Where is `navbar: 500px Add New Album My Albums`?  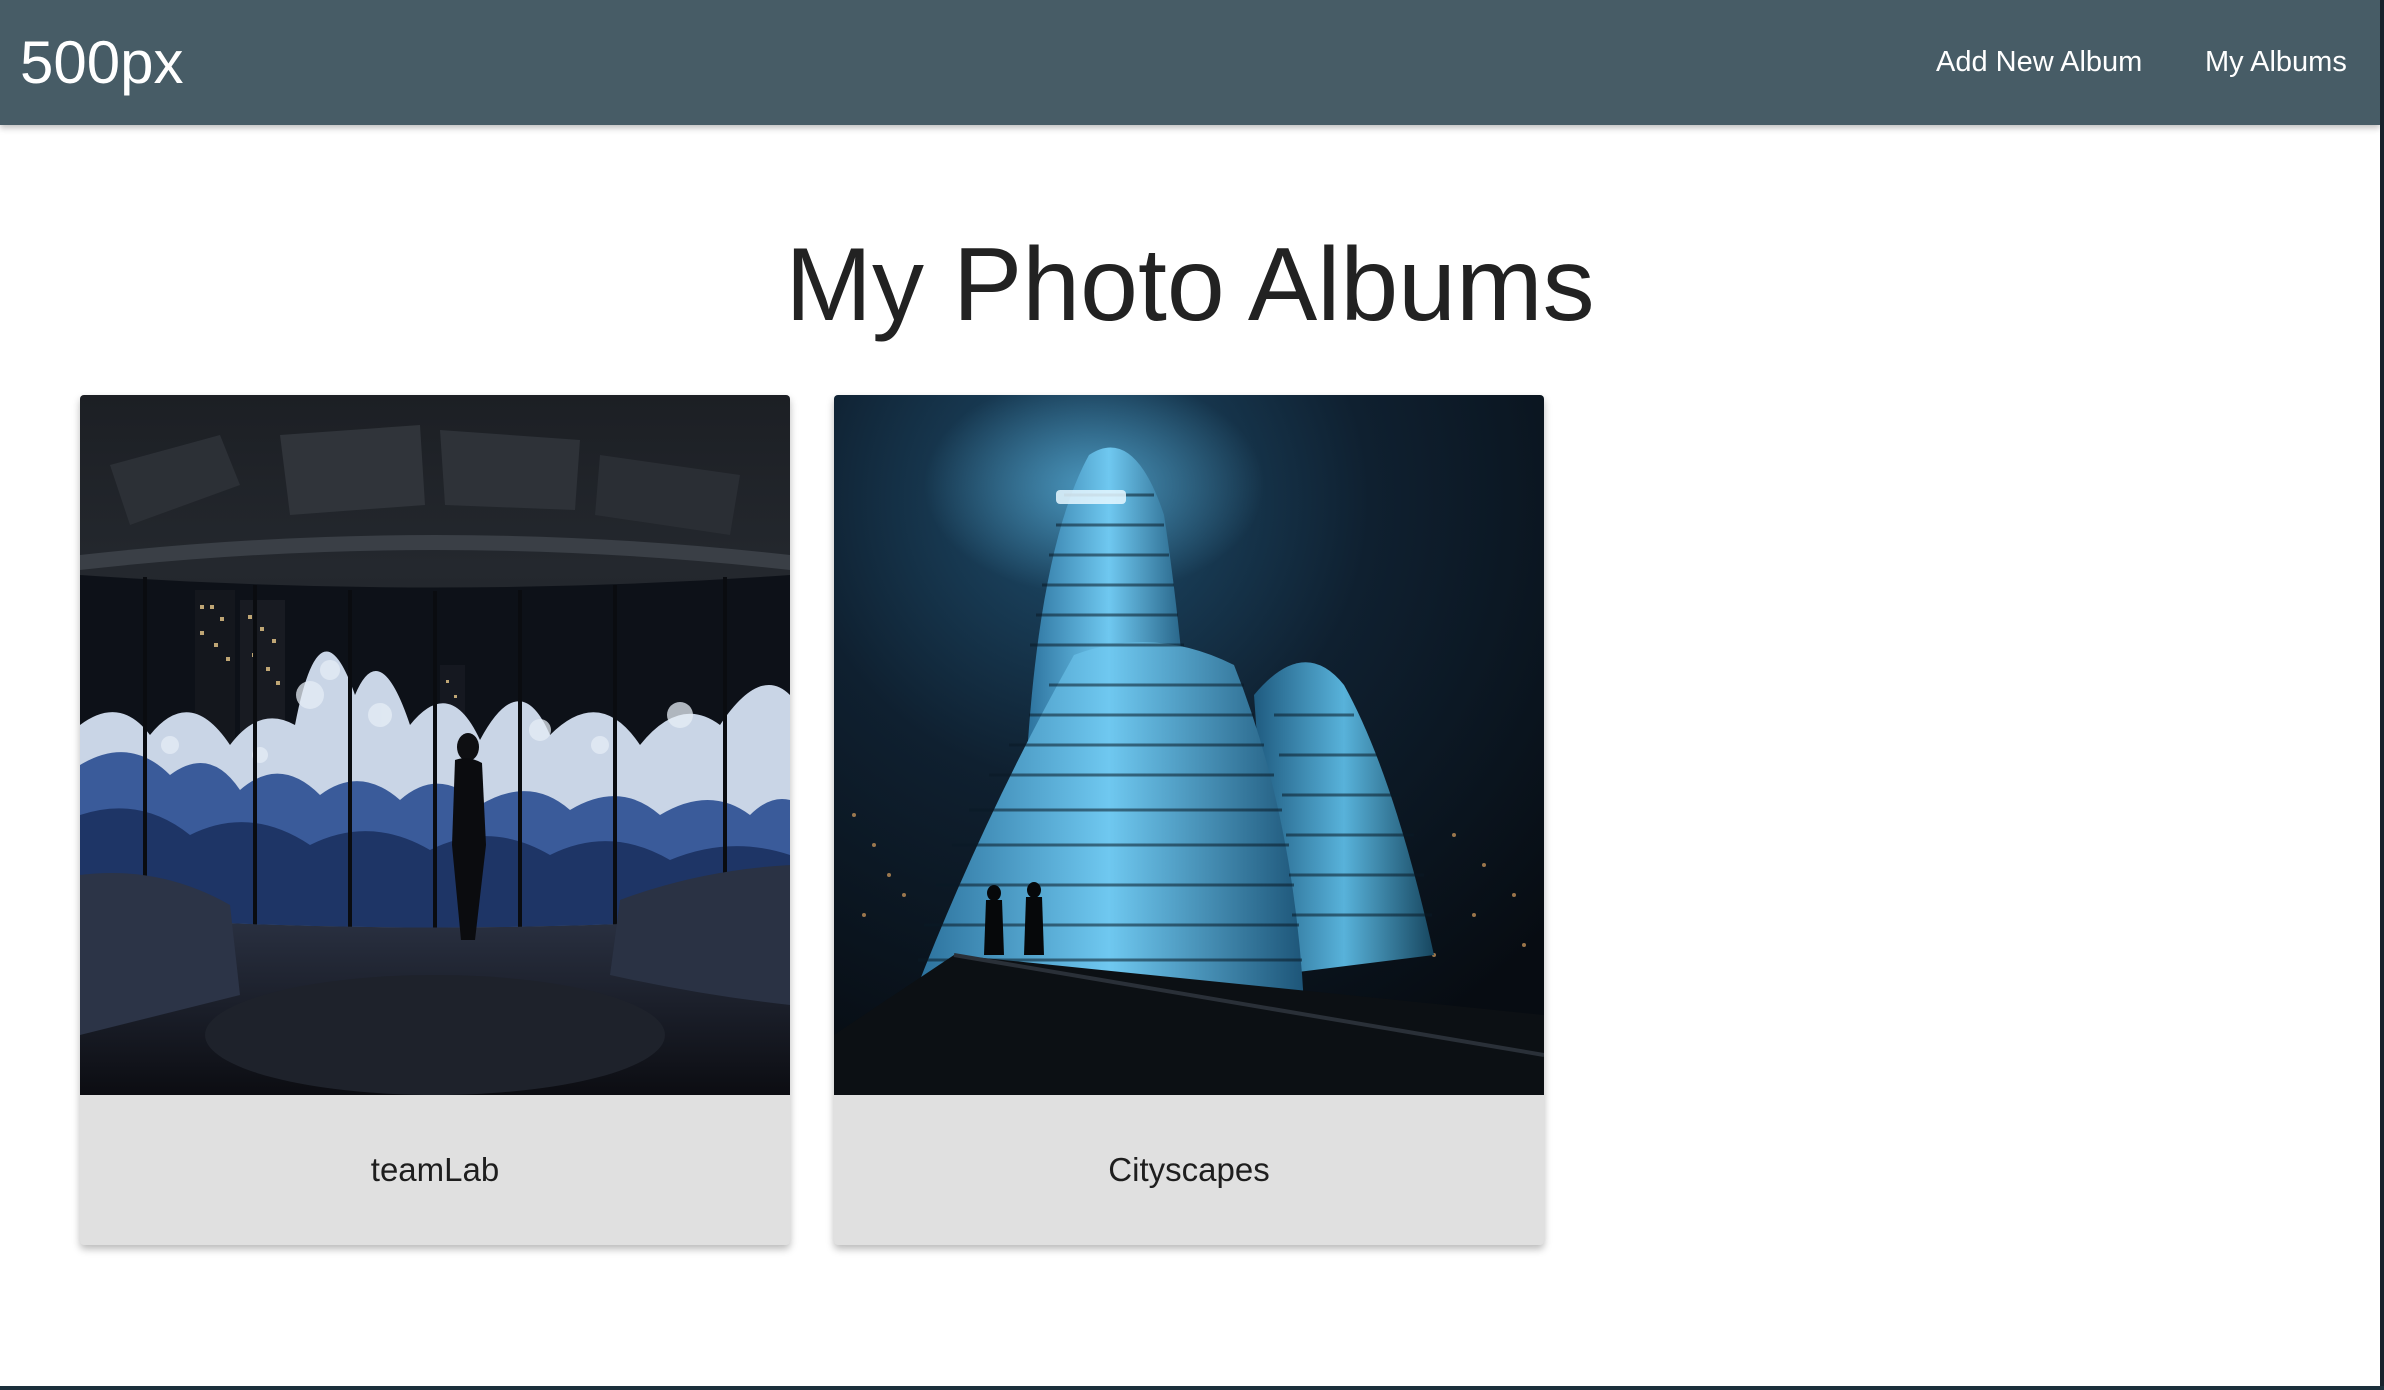
navbar: 500px Add New Album My Albums is located at coordinates (1190, 62).